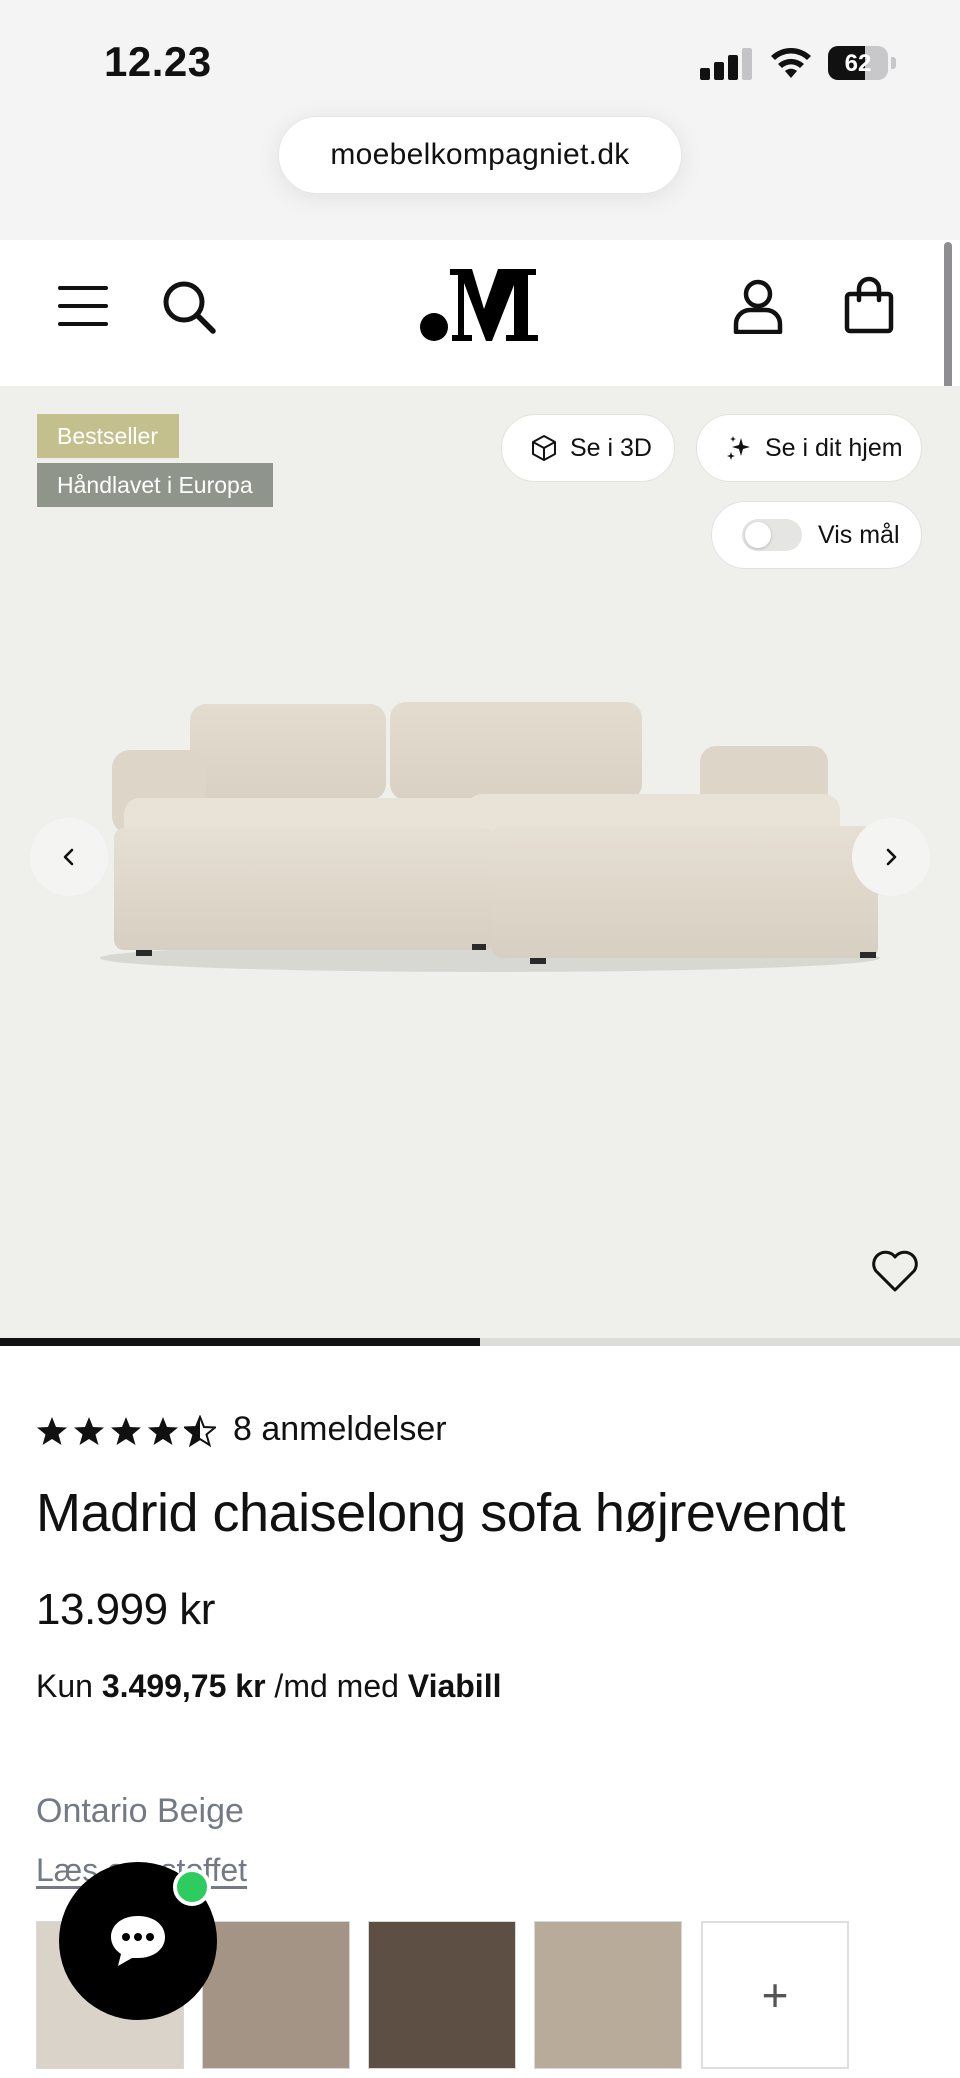 Image resolution: width=960 pixels, height=2078 pixels. Describe the element at coordinates (816, 535) in the screenshot. I see `show-dimensions-toggle: Vis mål` at that location.